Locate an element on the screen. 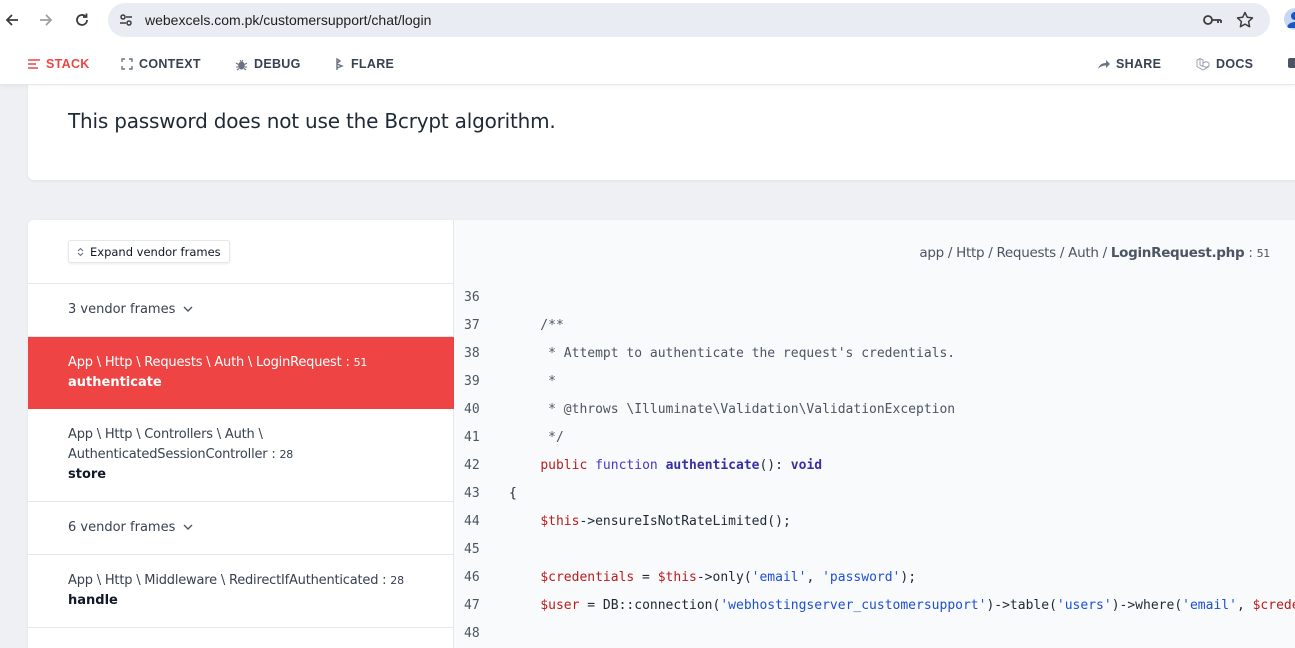 This screenshot has height=648, width=1295. tab-flare-label: FLARE is located at coordinates (373, 64).